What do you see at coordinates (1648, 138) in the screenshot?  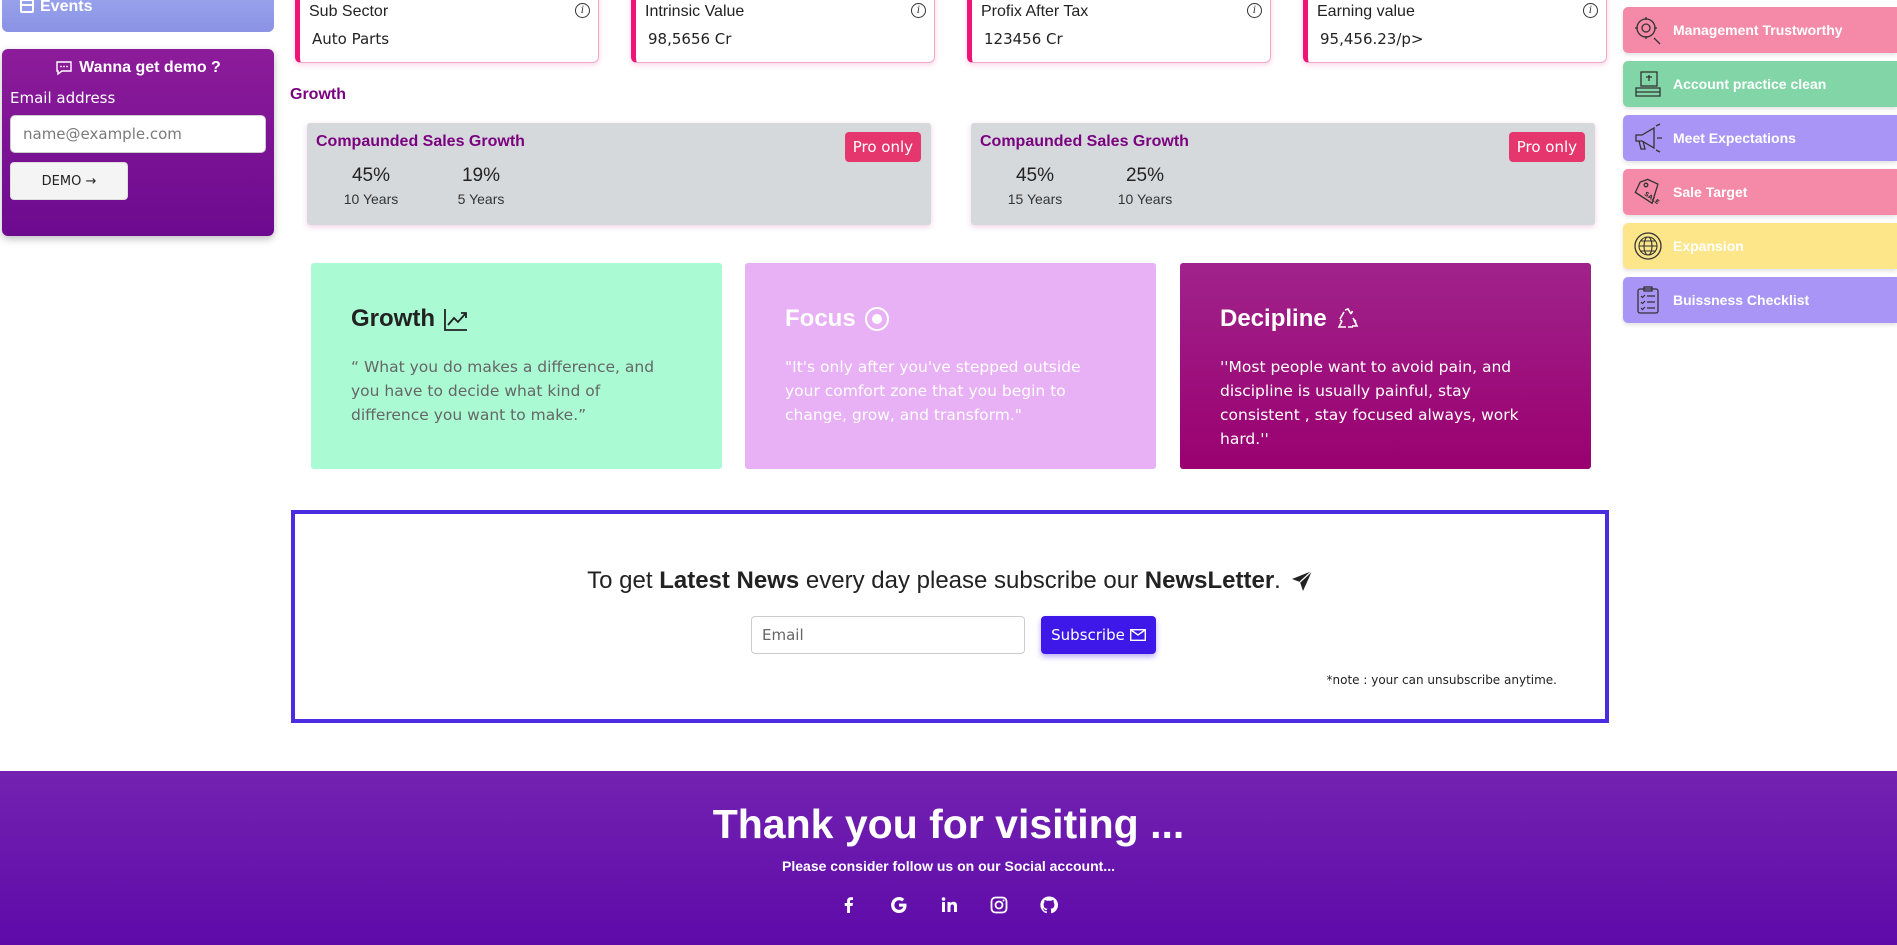 I see `megaphone-icon` at bounding box center [1648, 138].